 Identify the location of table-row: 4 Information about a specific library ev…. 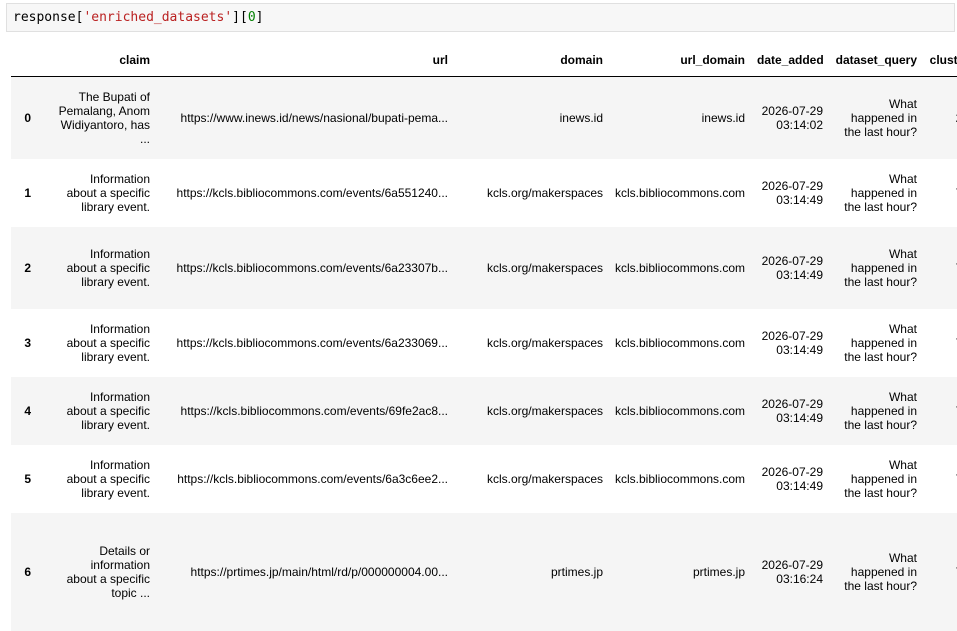
(484, 410).